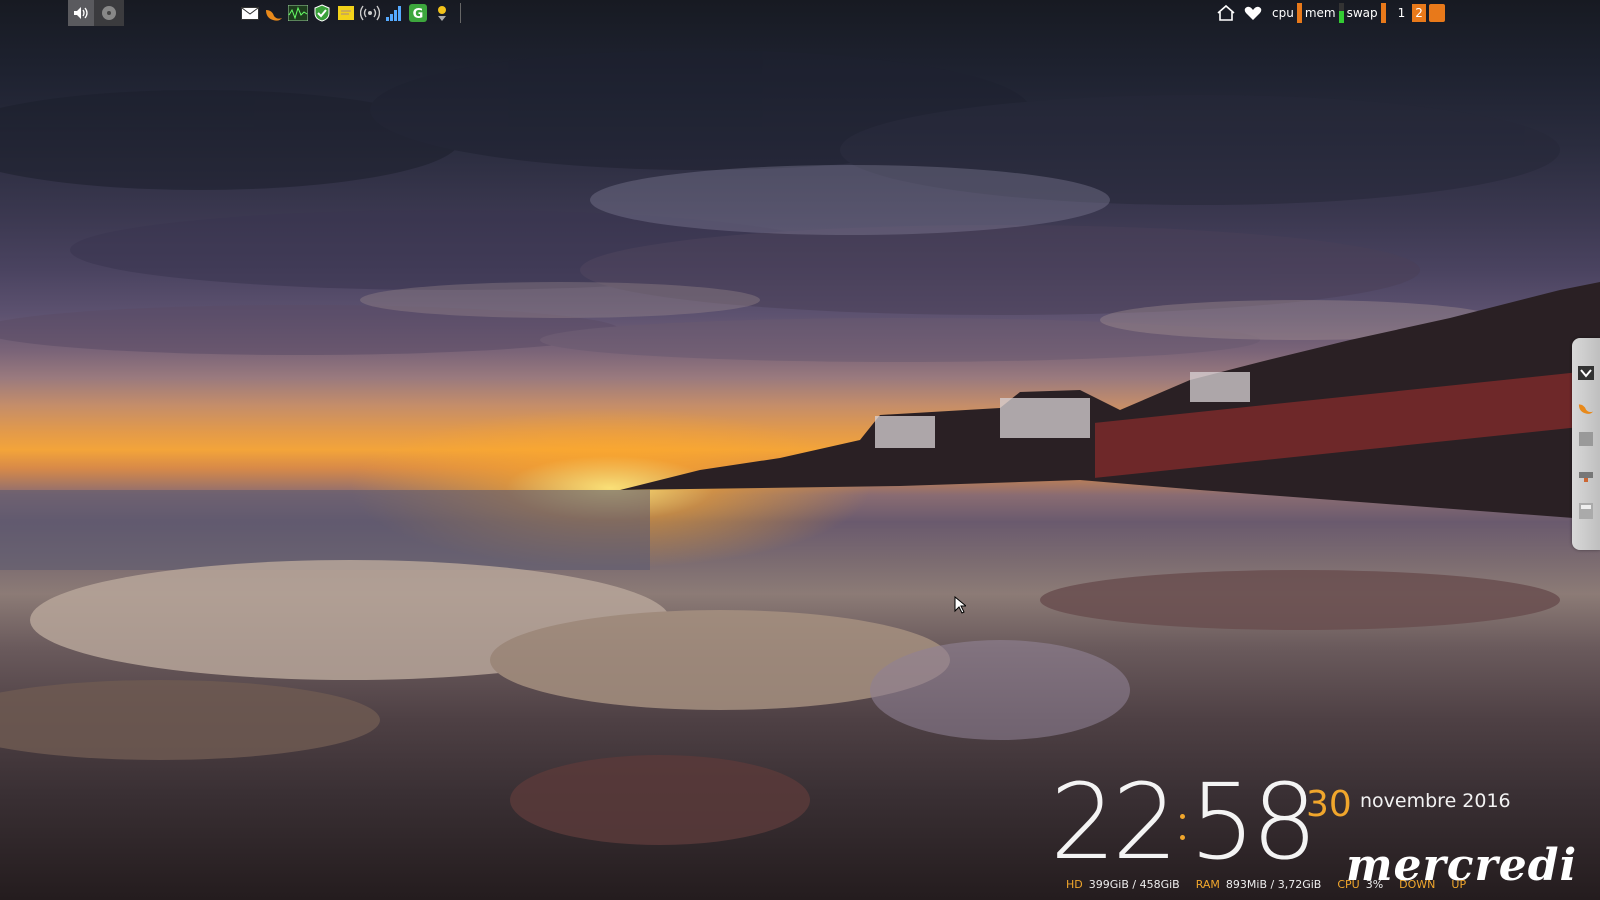 This screenshot has width=1600, height=900. I want to click on wireless-signal-icon, so click(370, 13).